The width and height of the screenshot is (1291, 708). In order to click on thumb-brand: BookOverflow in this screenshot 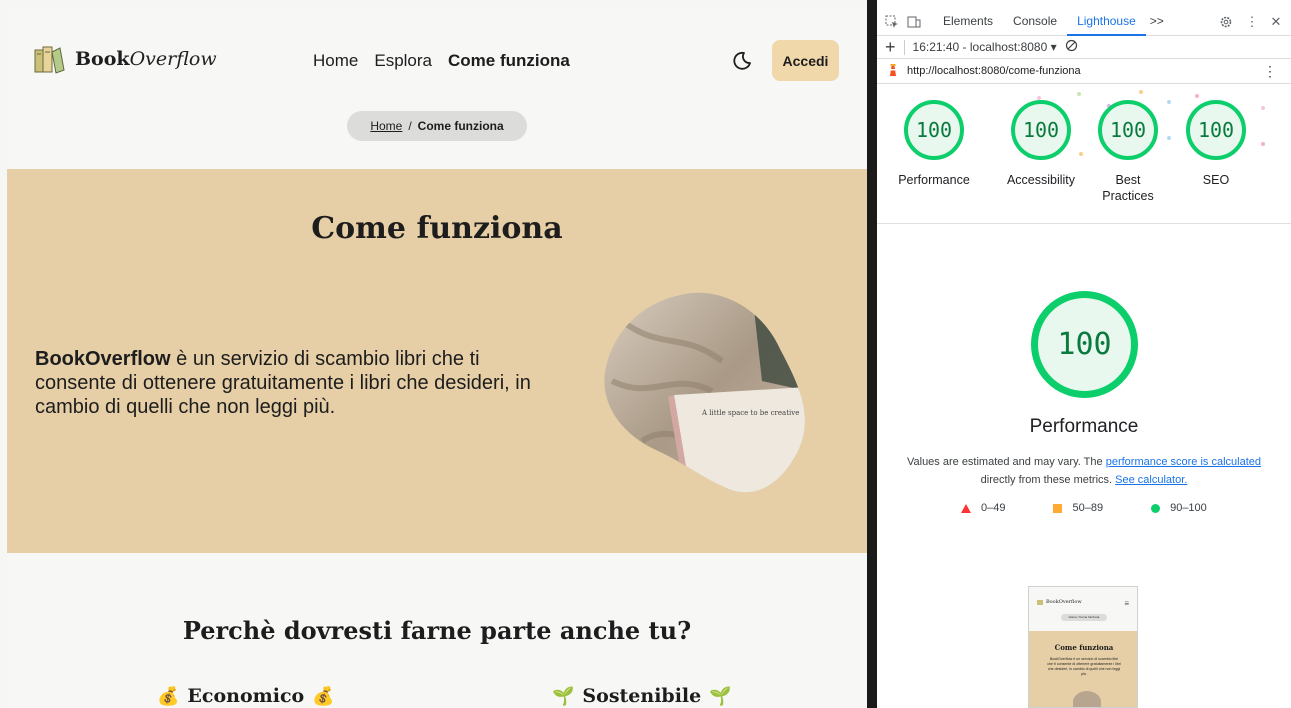, I will do `click(1059, 602)`.